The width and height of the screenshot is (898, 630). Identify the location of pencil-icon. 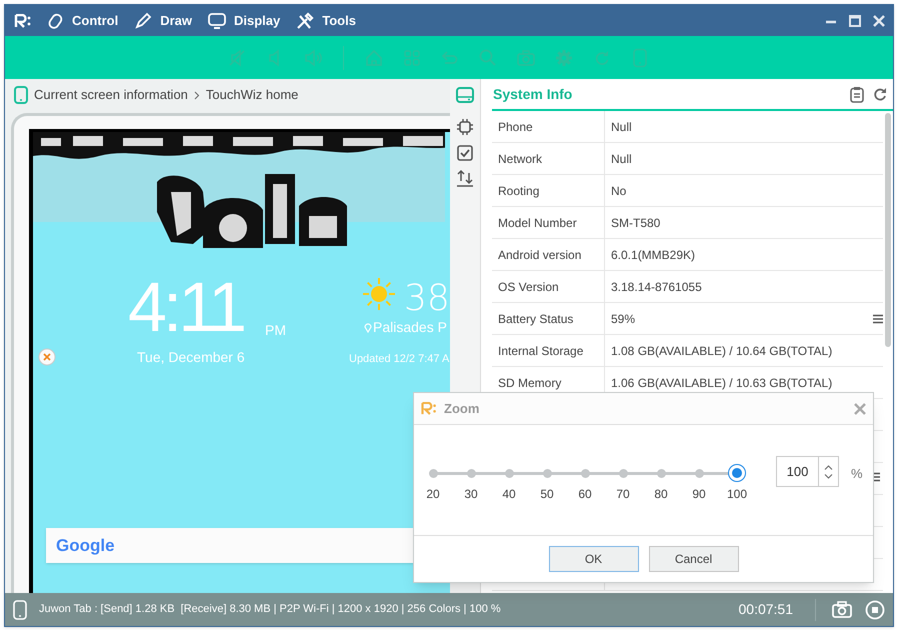
(143, 21).